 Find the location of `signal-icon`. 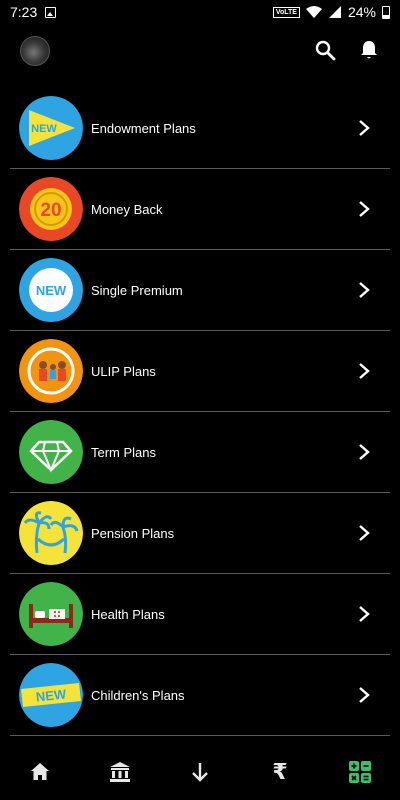

signal-icon is located at coordinates (334, 12).